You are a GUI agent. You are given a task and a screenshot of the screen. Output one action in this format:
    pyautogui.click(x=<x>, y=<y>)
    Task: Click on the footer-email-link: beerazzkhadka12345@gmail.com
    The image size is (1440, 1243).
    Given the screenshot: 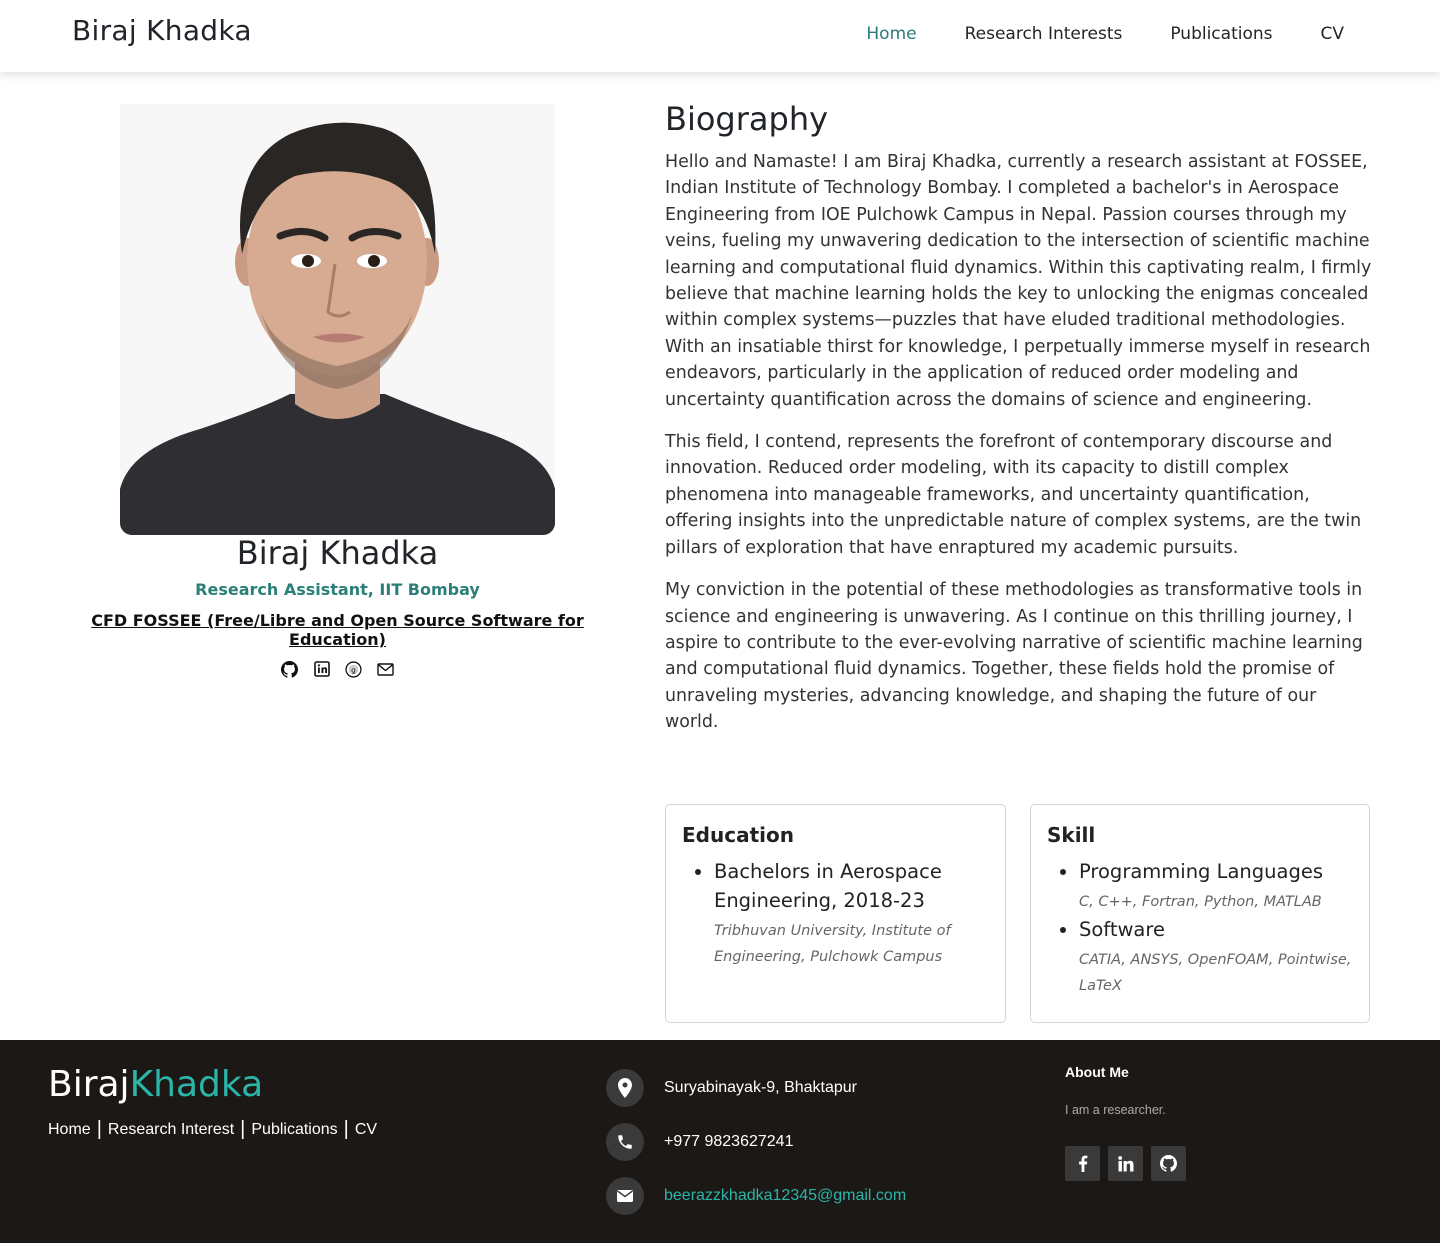 What is the action you would take?
    pyautogui.click(x=785, y=1196)
    